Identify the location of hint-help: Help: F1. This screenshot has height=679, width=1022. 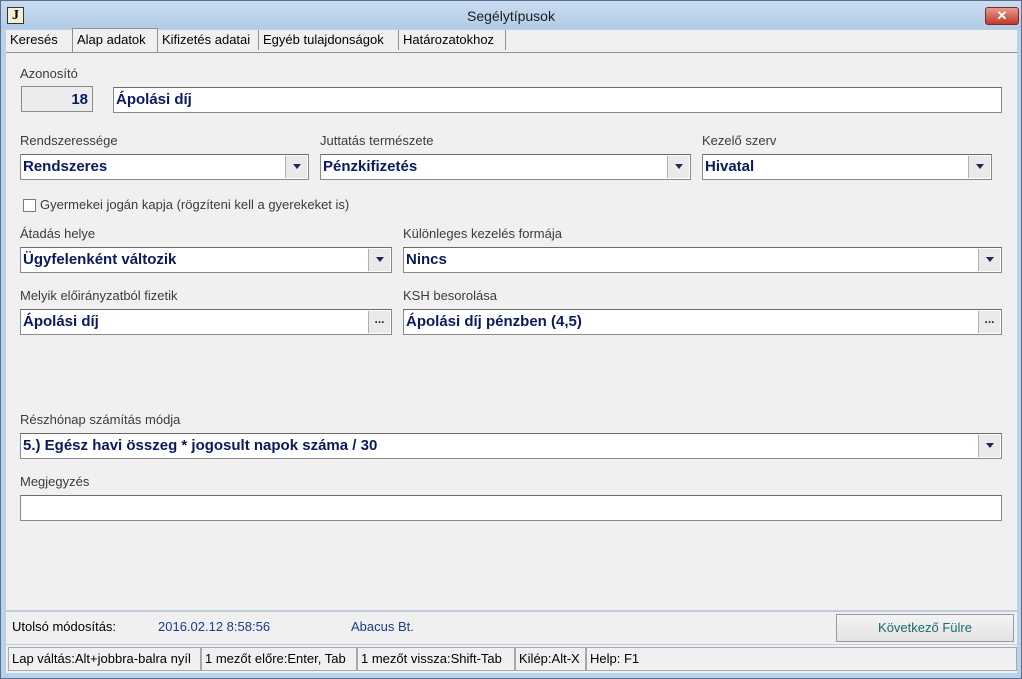
(801, 659).